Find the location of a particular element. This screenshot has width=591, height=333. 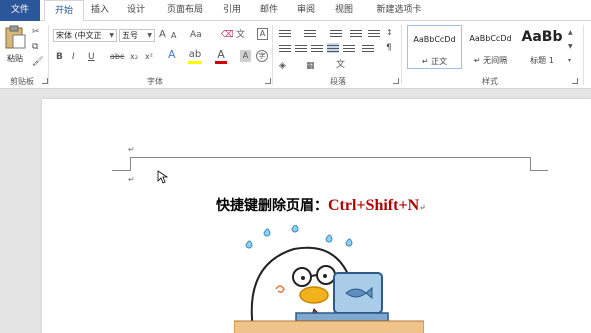

clipboard-icon is located at coordinates (15, 37).